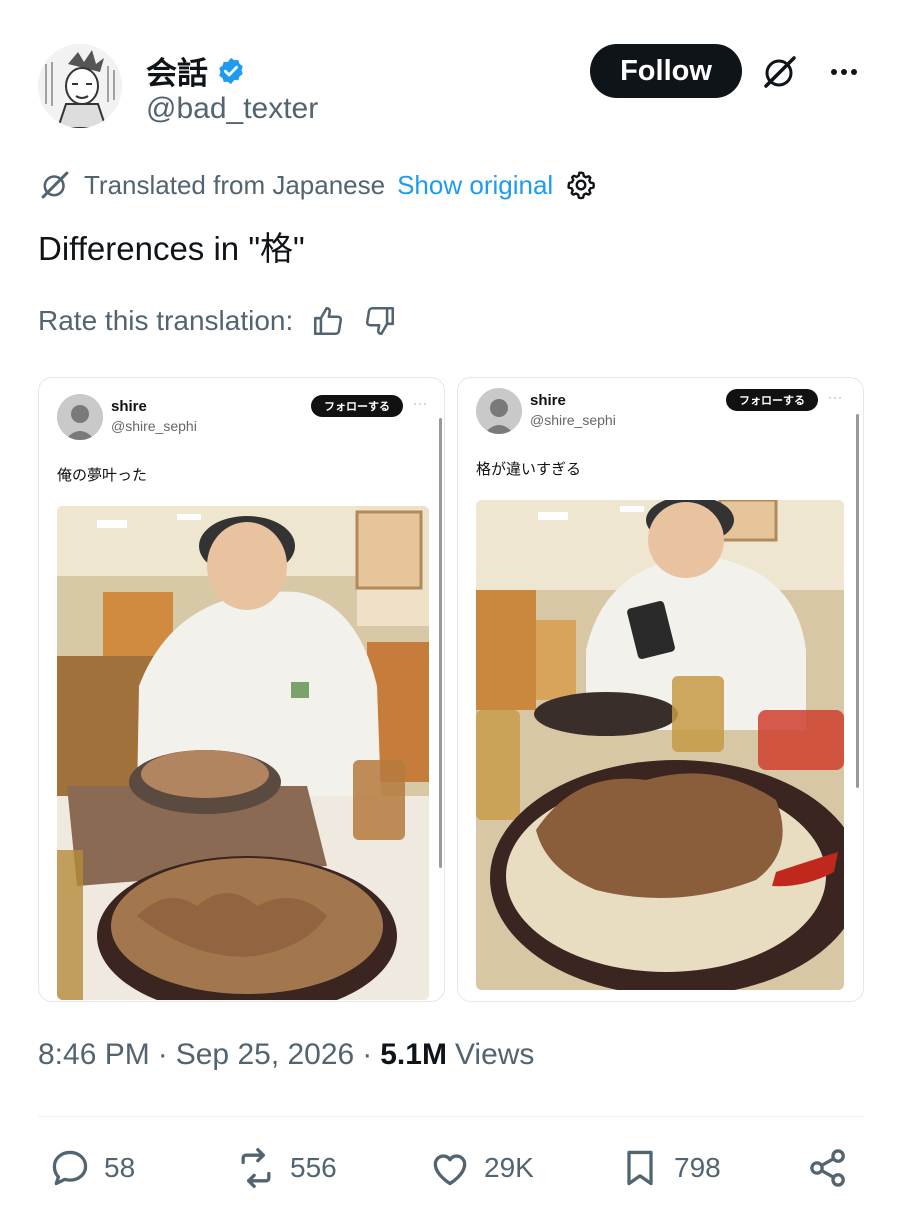 This screenshot has width=900, height=1205. I want to click on rate-translation: Rate this translation:, so click(217, 321).